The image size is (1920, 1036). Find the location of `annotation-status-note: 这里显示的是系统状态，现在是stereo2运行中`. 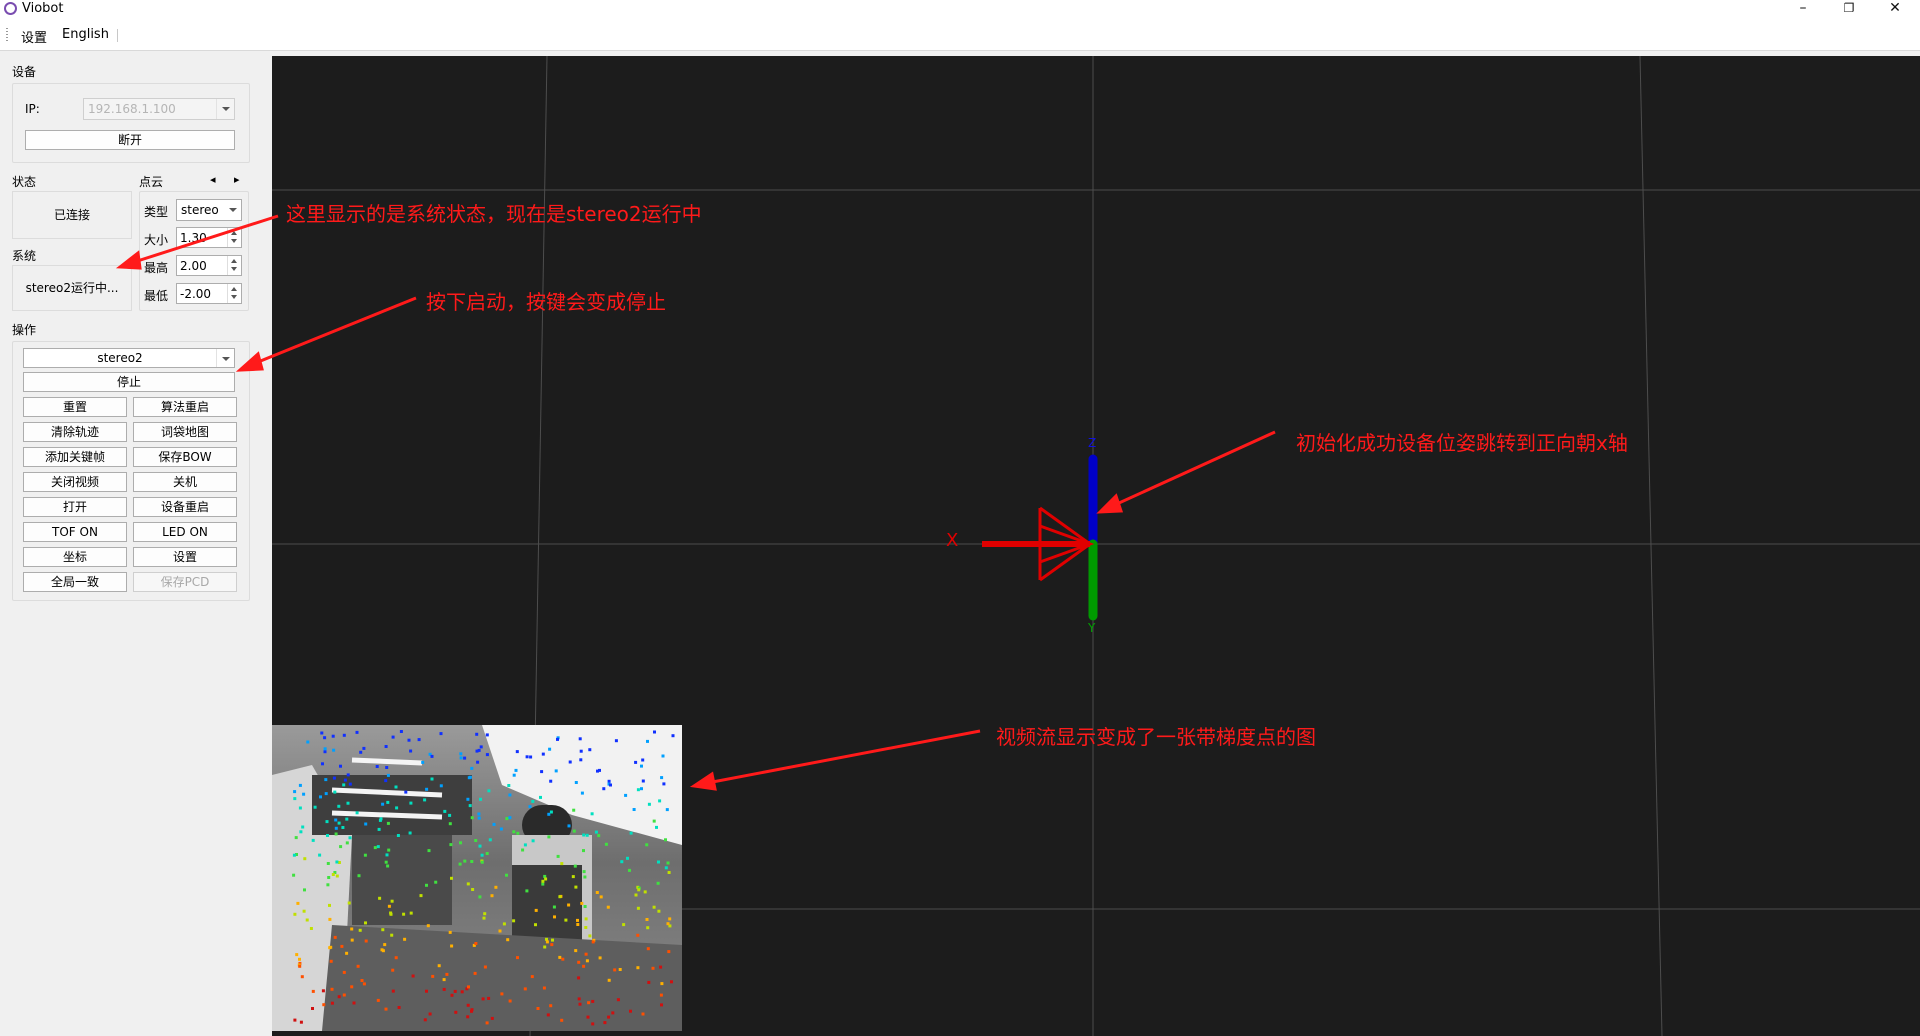

annotation-status-note: 这里显示的是系统状态，现在是stereo2运行中 is located at coordinates (494, 214).